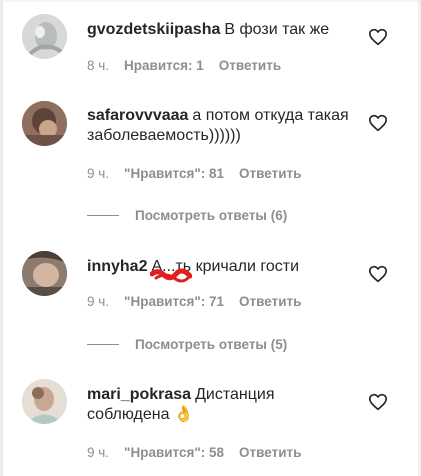 The height and width of the screenshot is (476, 421). I want to click on likes-count: Нравится: 1, so click(164, 65).